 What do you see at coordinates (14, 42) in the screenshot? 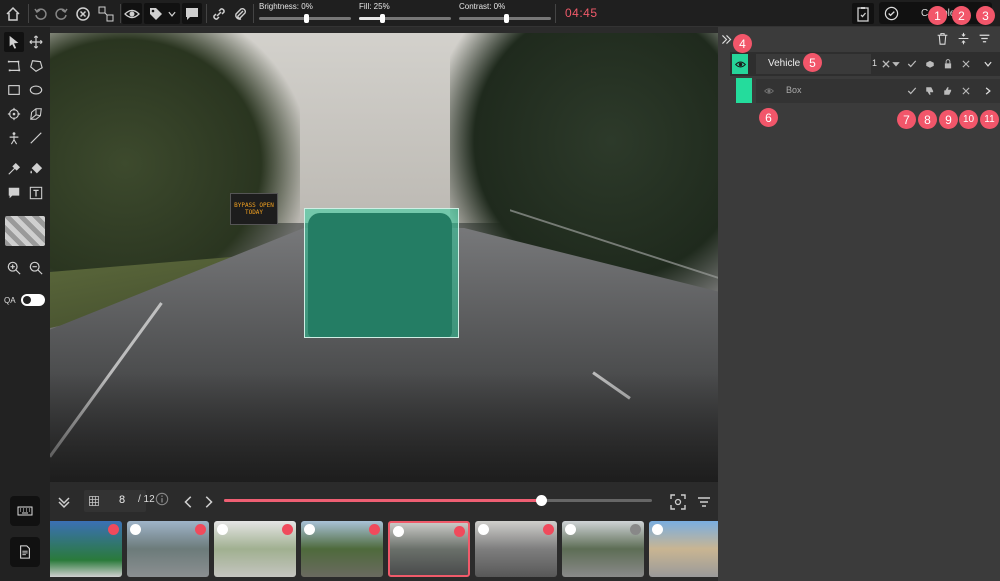
I see `select-tool-icon` at bounding box center [14, 42].